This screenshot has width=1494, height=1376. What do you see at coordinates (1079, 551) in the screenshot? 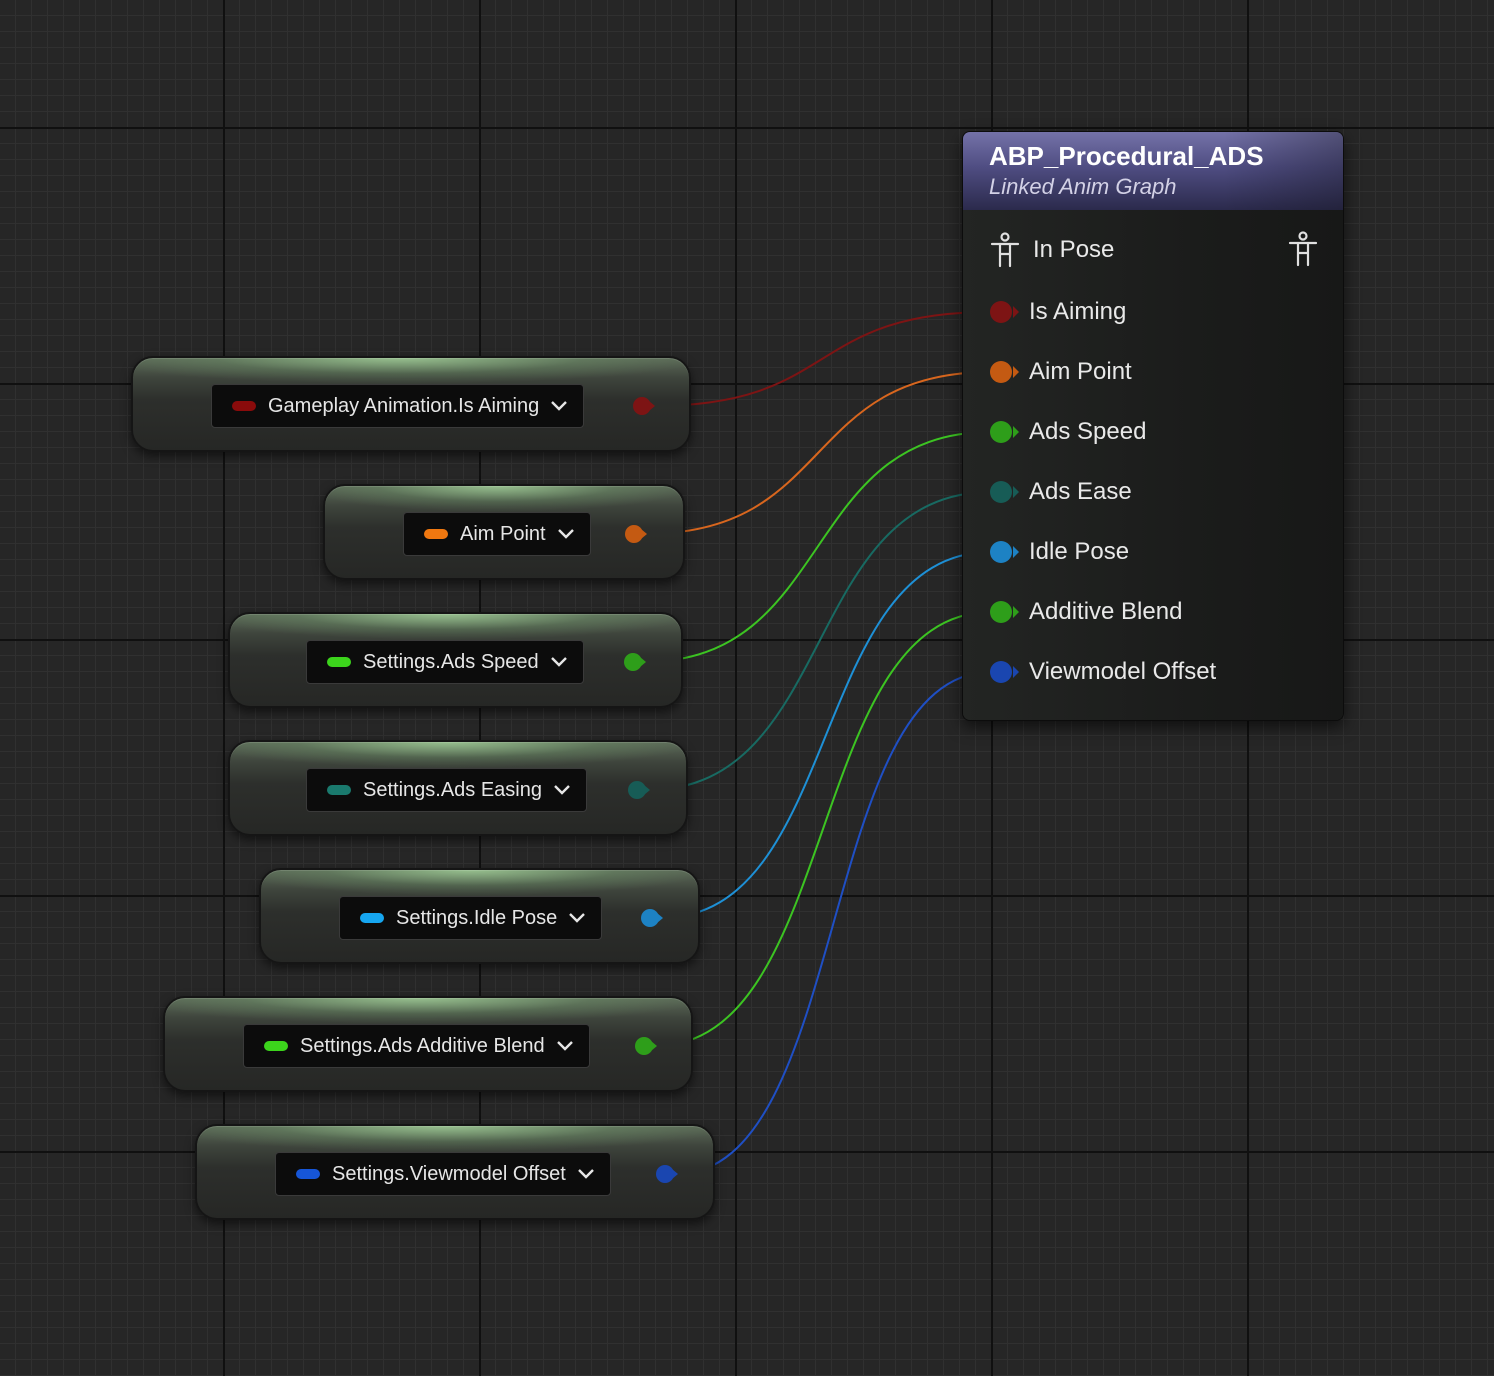
I see `pin-label: Idle Pose` at bounding box center [1079, 551].